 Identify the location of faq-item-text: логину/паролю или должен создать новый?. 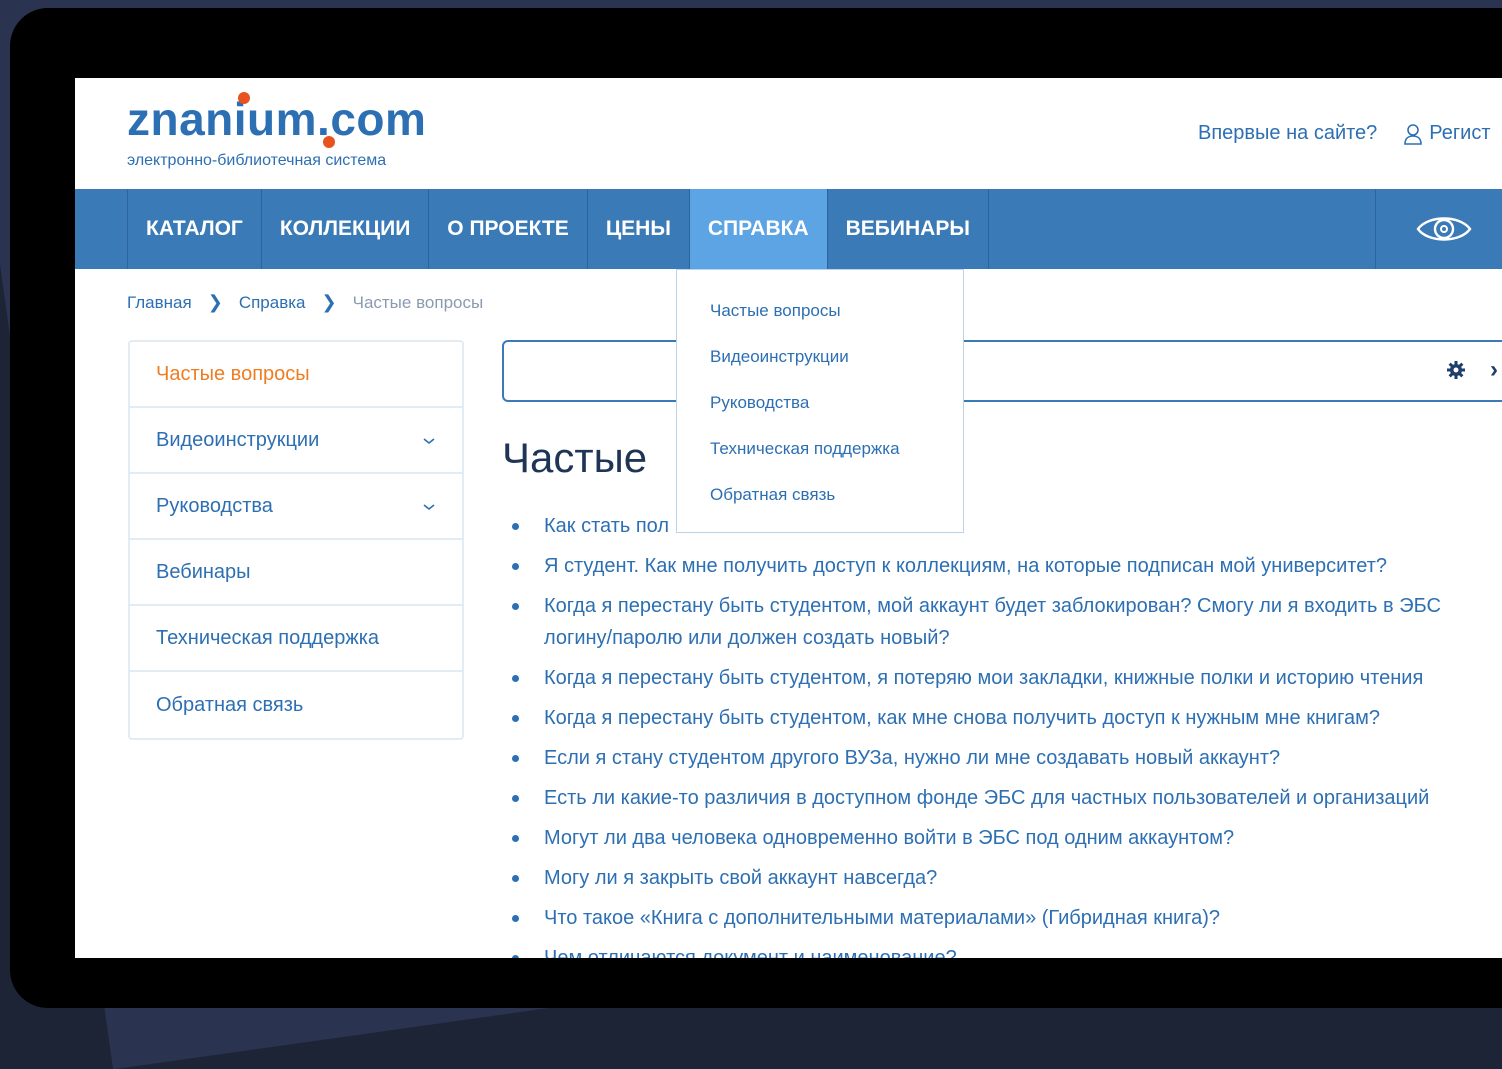
(747, 638).